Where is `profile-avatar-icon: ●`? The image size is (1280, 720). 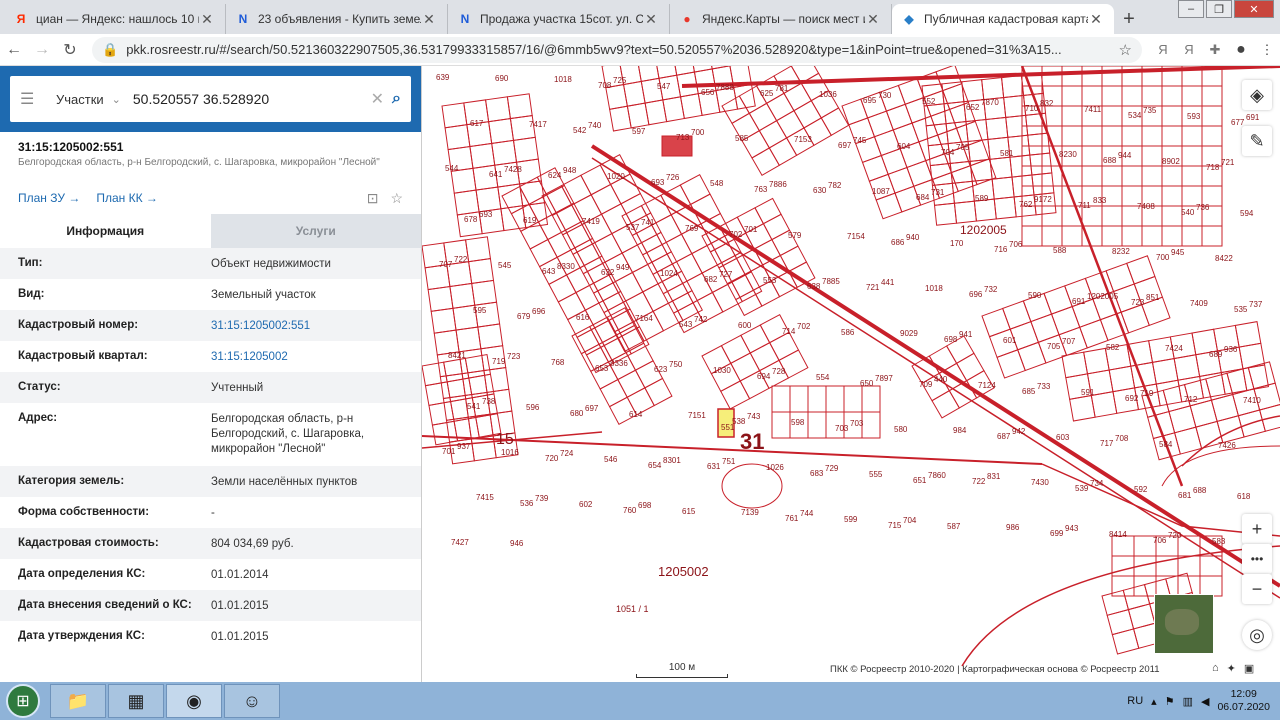 profile-avatar-icon: ● is located at coordinates (1241, 50).